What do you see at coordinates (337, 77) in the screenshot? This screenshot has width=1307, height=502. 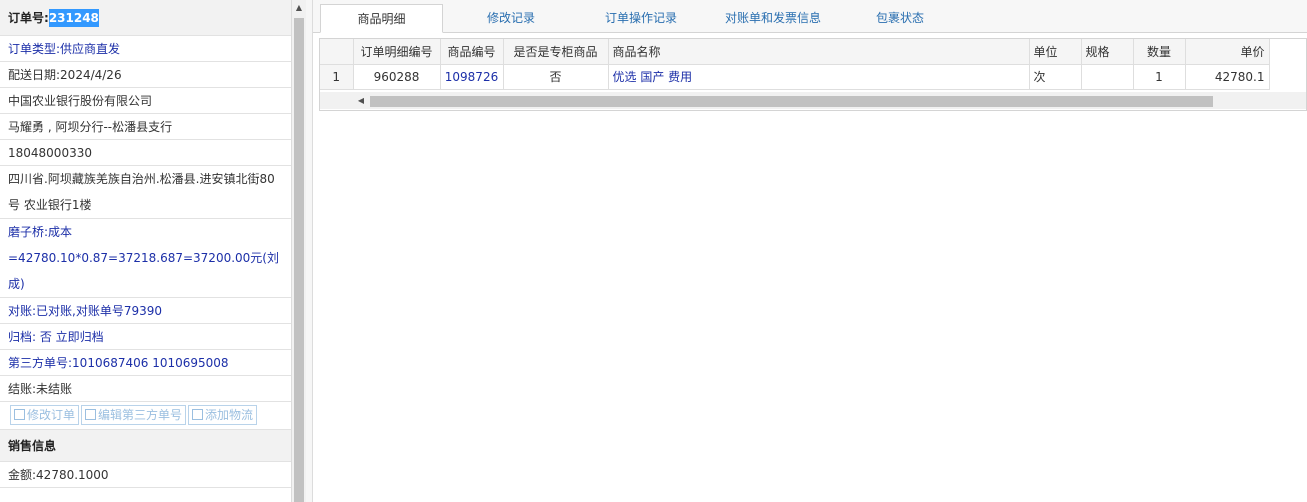 I see `cell-index: 1` at bounding box center [337, 77].